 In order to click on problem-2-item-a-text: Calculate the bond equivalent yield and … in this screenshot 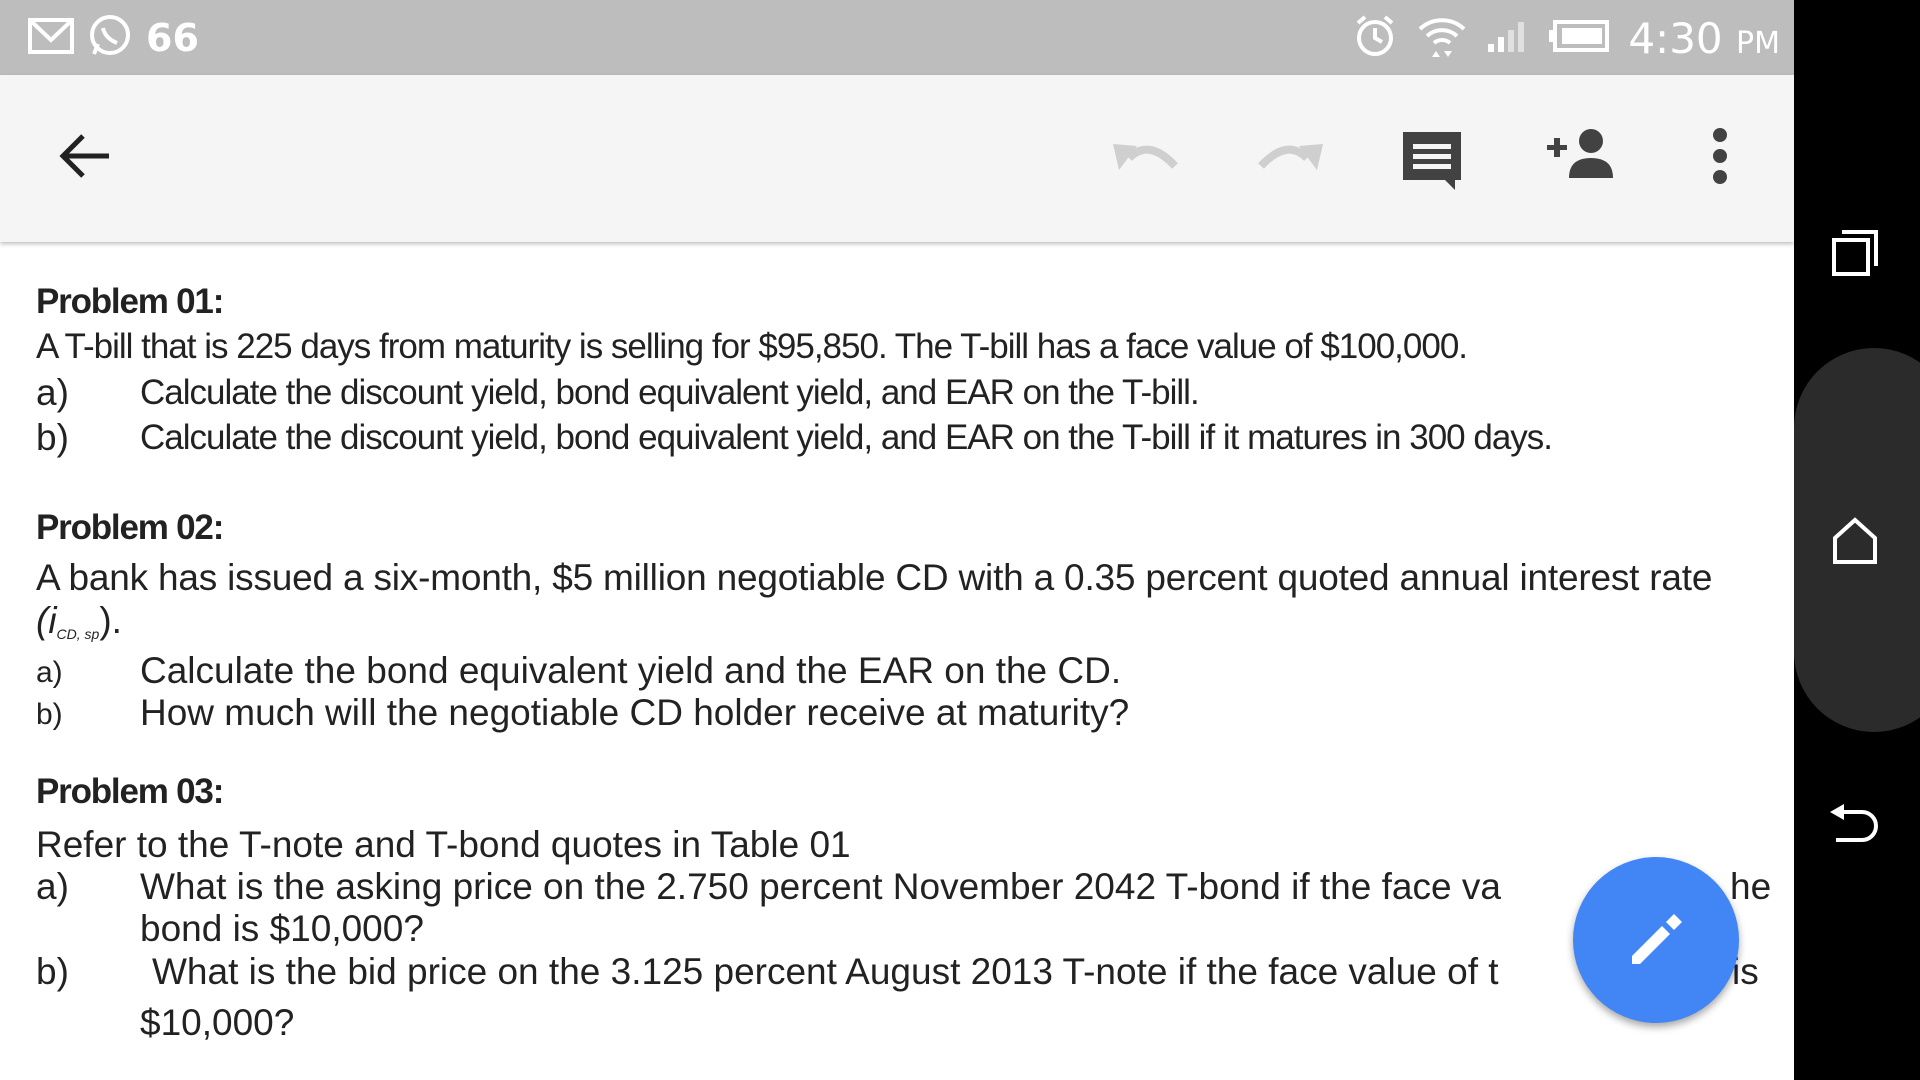, I will do `click(631, 670)`.